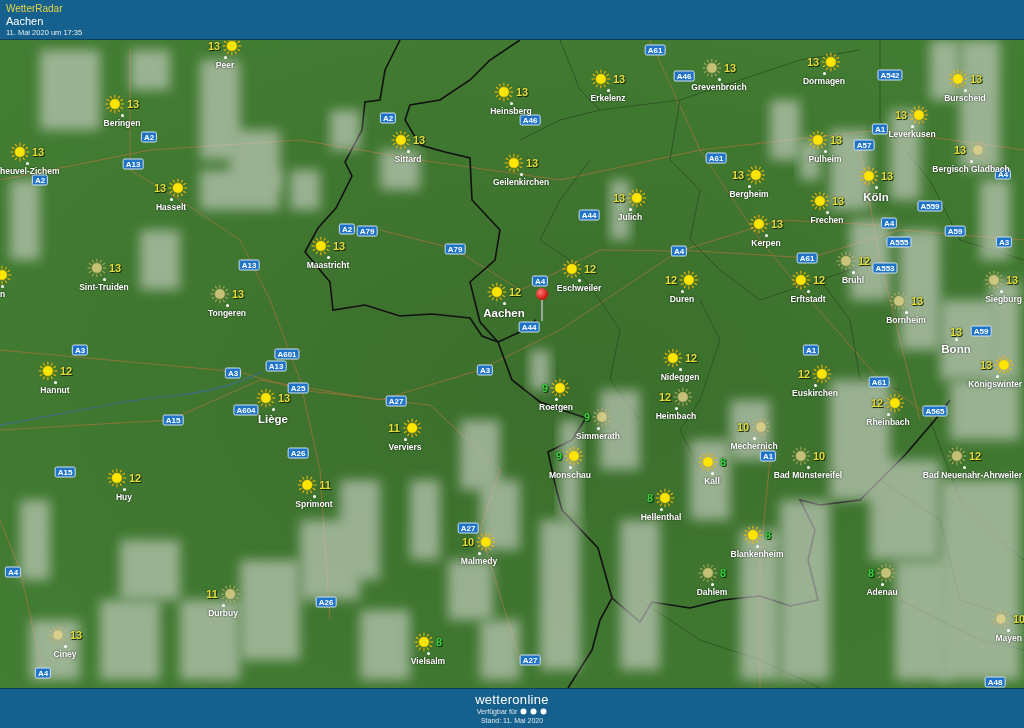  What do you see at coordinates (712, 592) in the screenshot?
I see `city-label: Dahlem` at bounding box center [712, 592].